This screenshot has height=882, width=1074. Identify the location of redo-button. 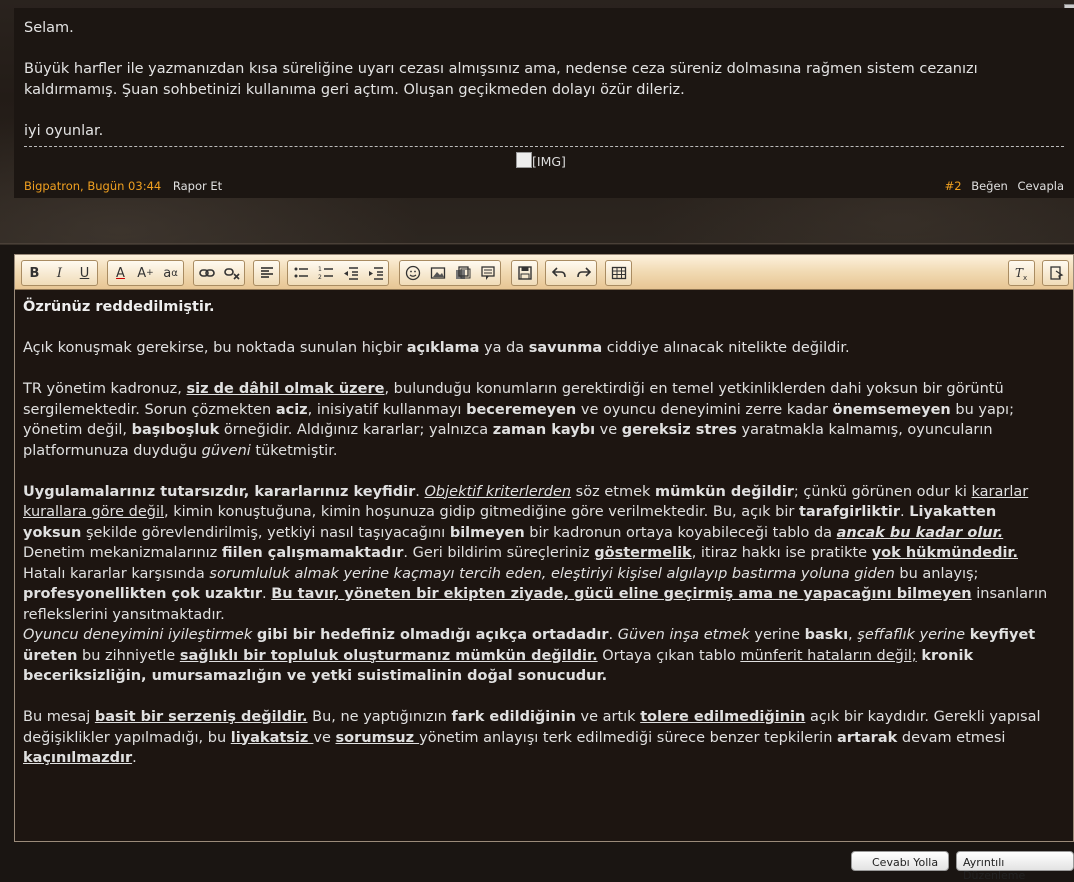
(583, 273).